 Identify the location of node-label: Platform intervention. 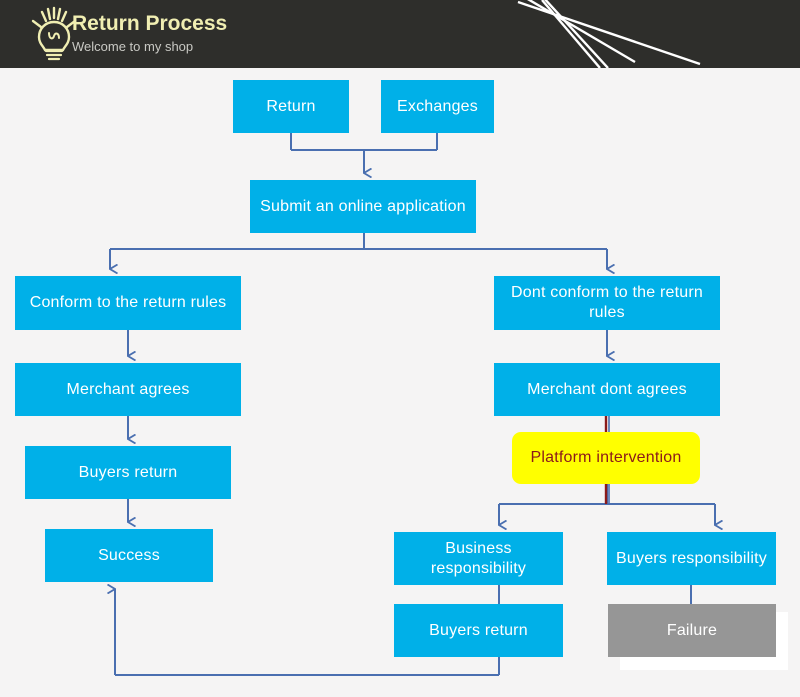
(606, 457).